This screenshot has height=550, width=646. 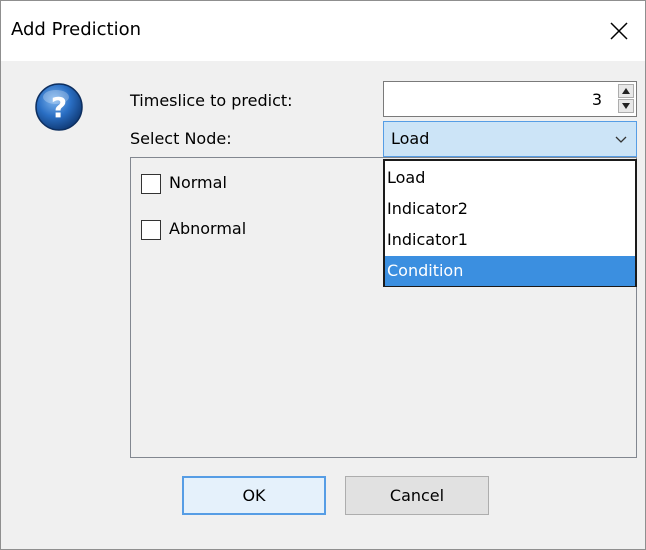 I want to click on state-label: Normal, so click(x=198, y=182).